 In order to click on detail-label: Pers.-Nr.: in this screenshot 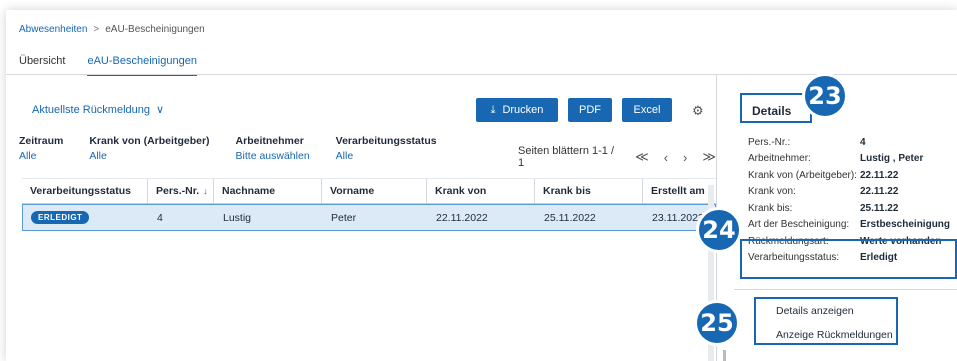, I will do `click(769, 142)`.